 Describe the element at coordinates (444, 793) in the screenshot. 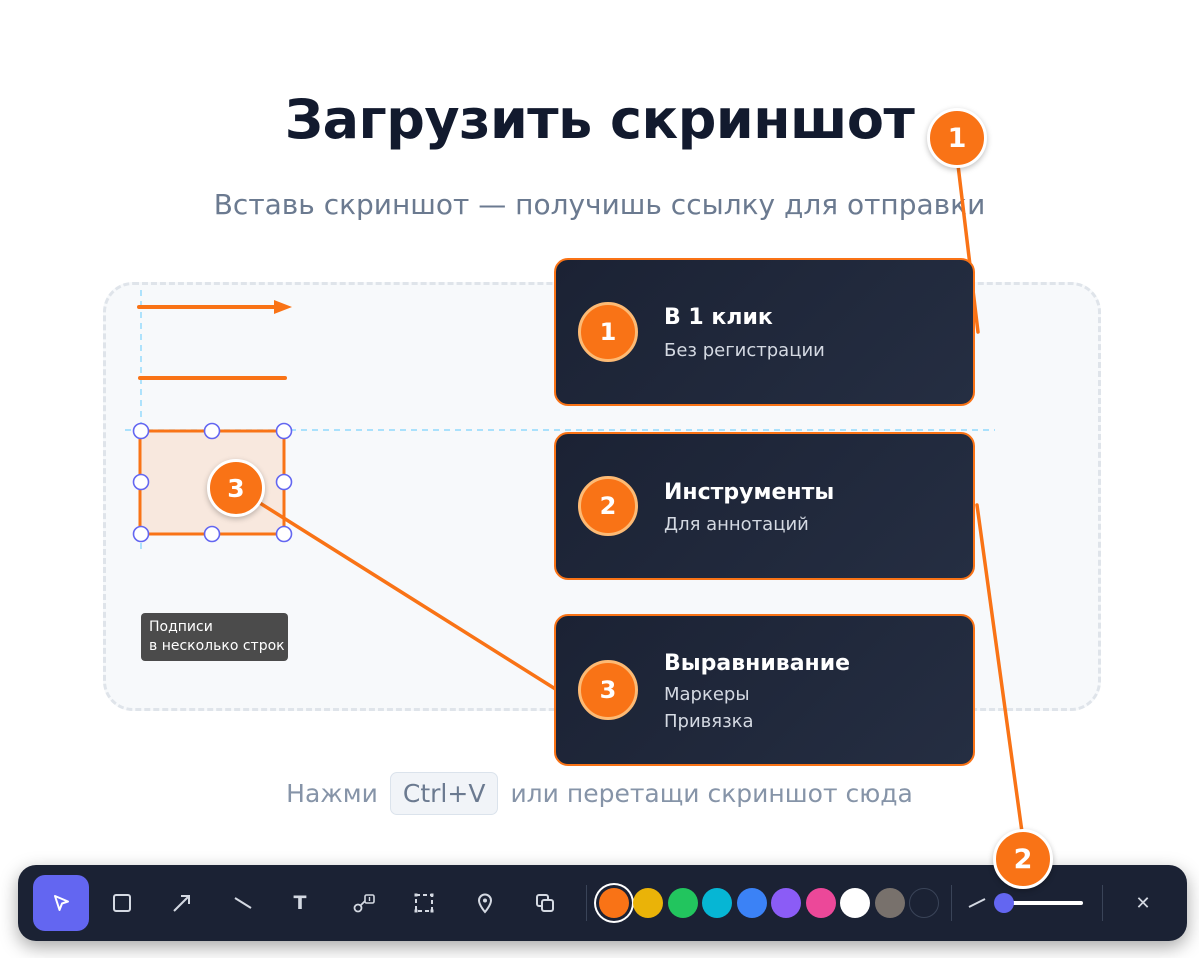

I see `keyboard-shortcut: Ctrl+V` at that location.